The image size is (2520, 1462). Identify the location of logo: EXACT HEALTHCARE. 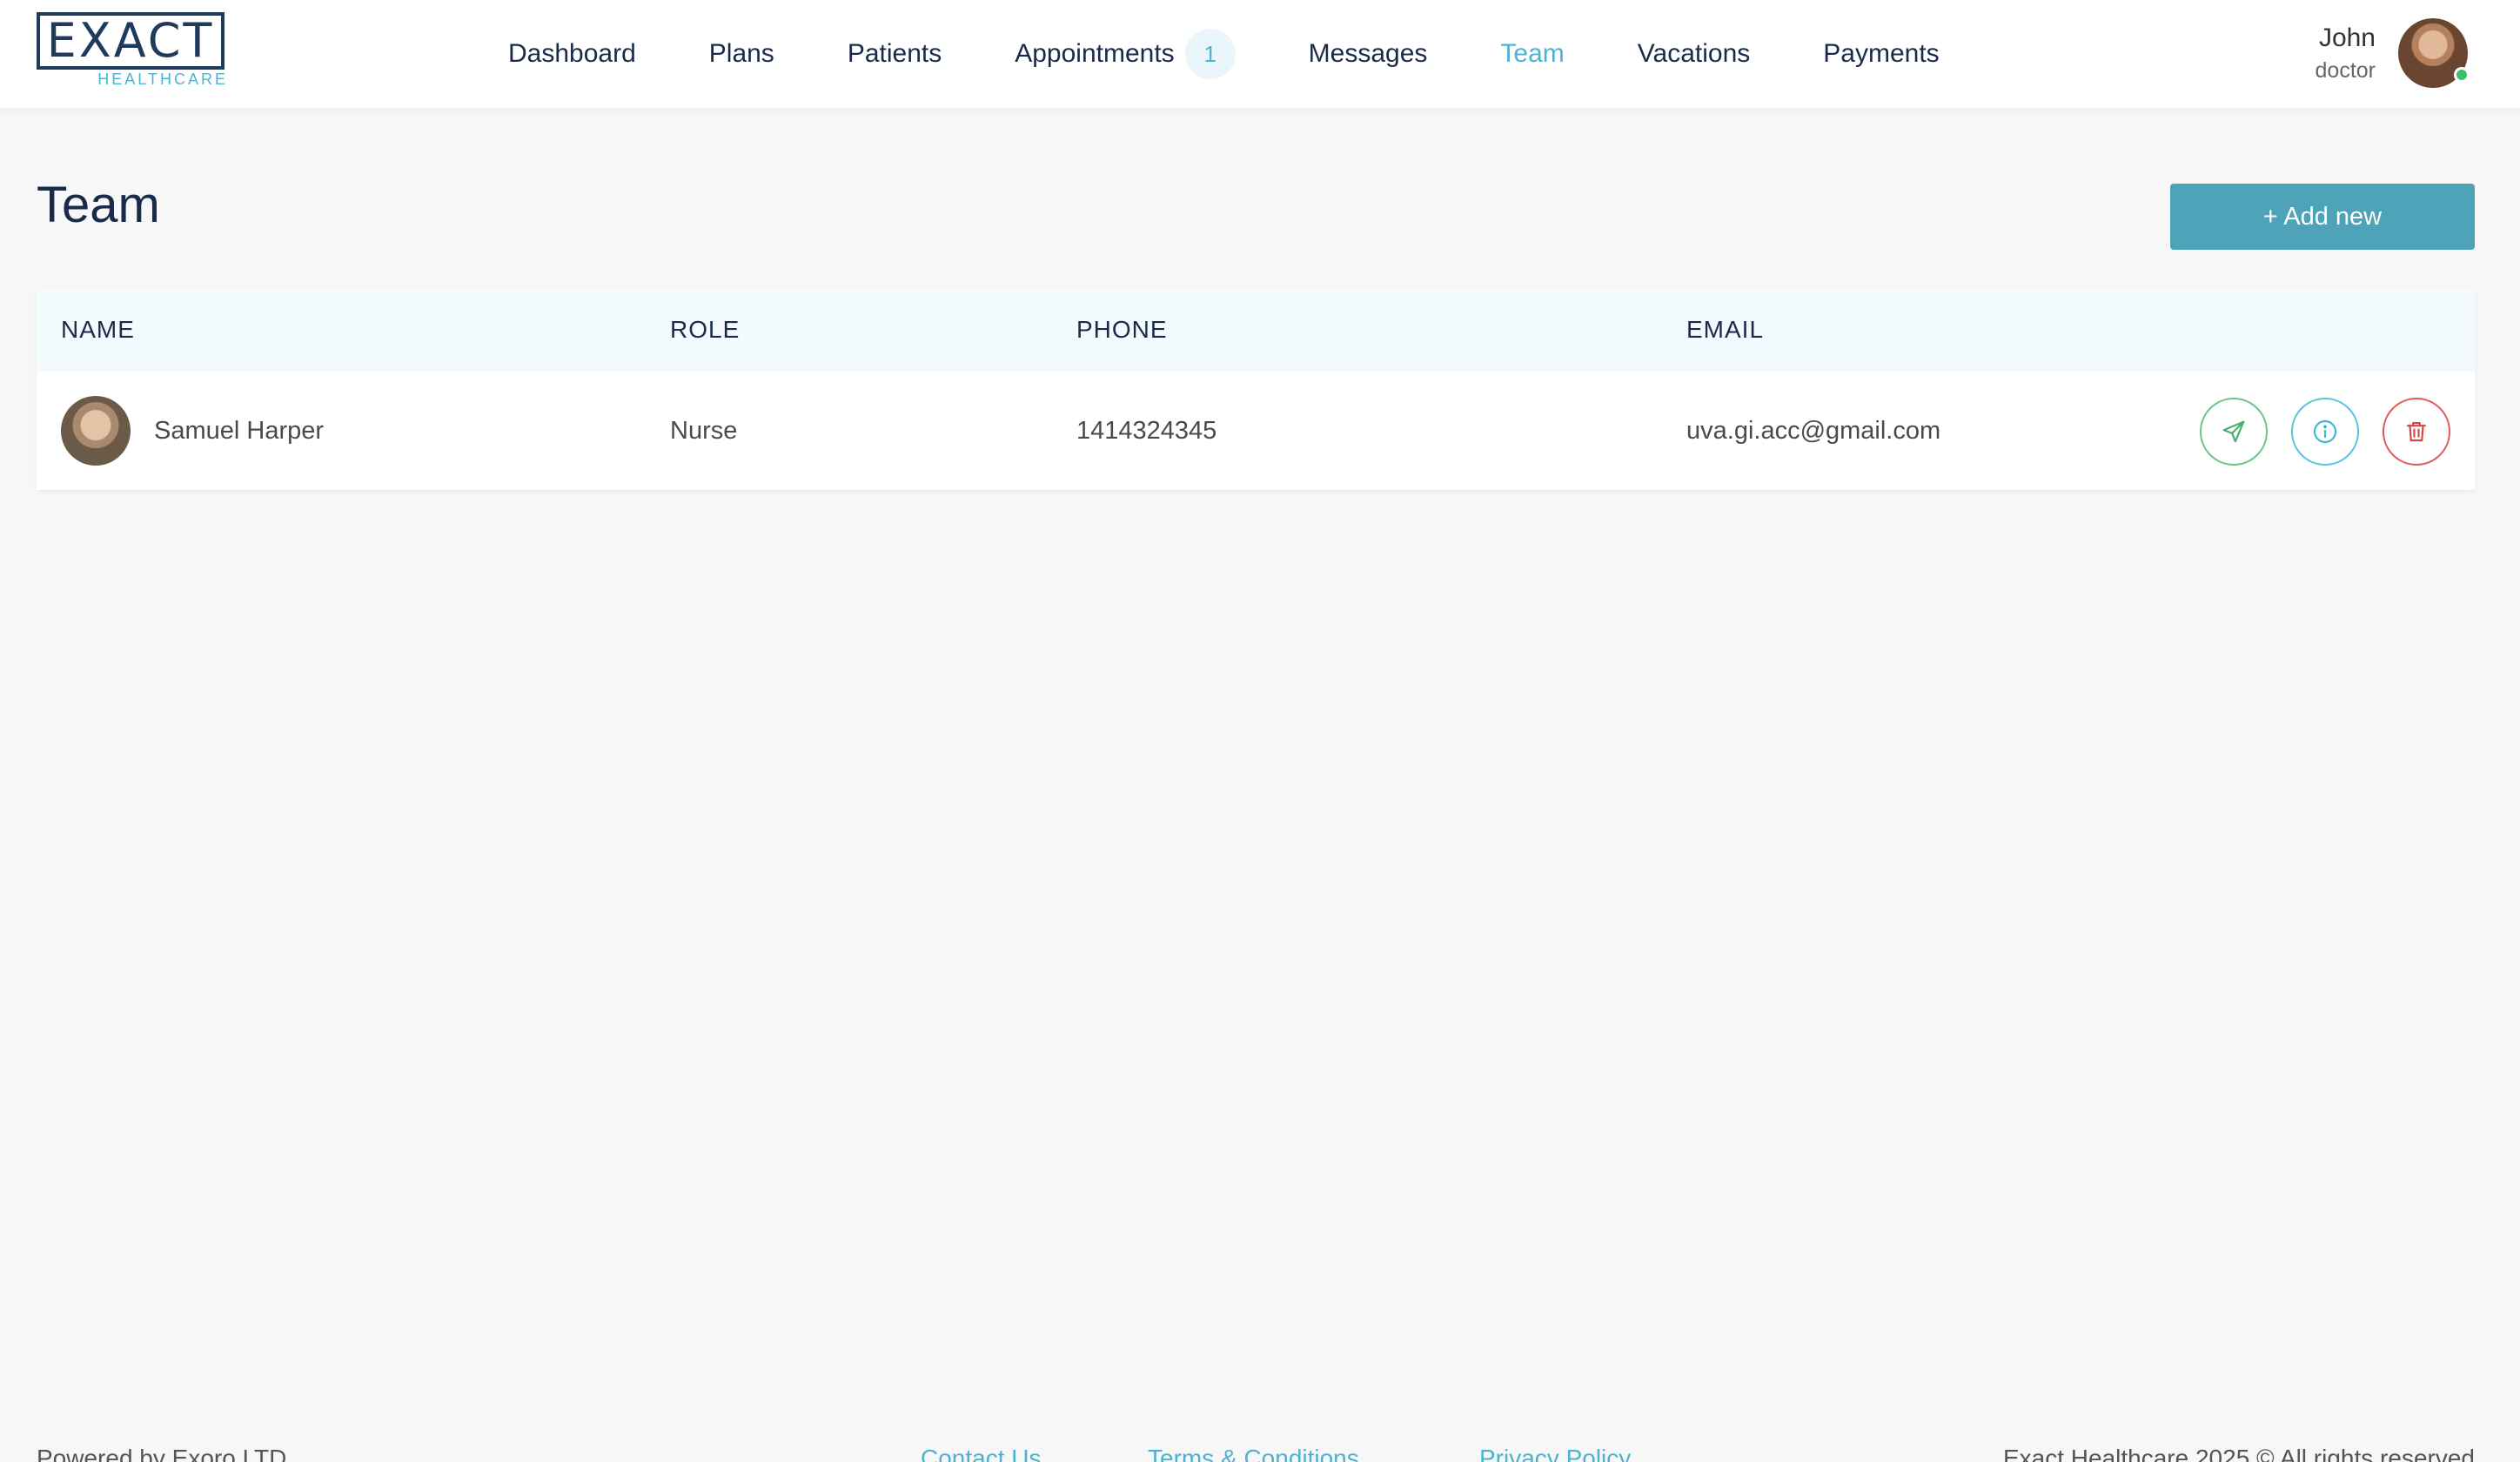
(132, 52).